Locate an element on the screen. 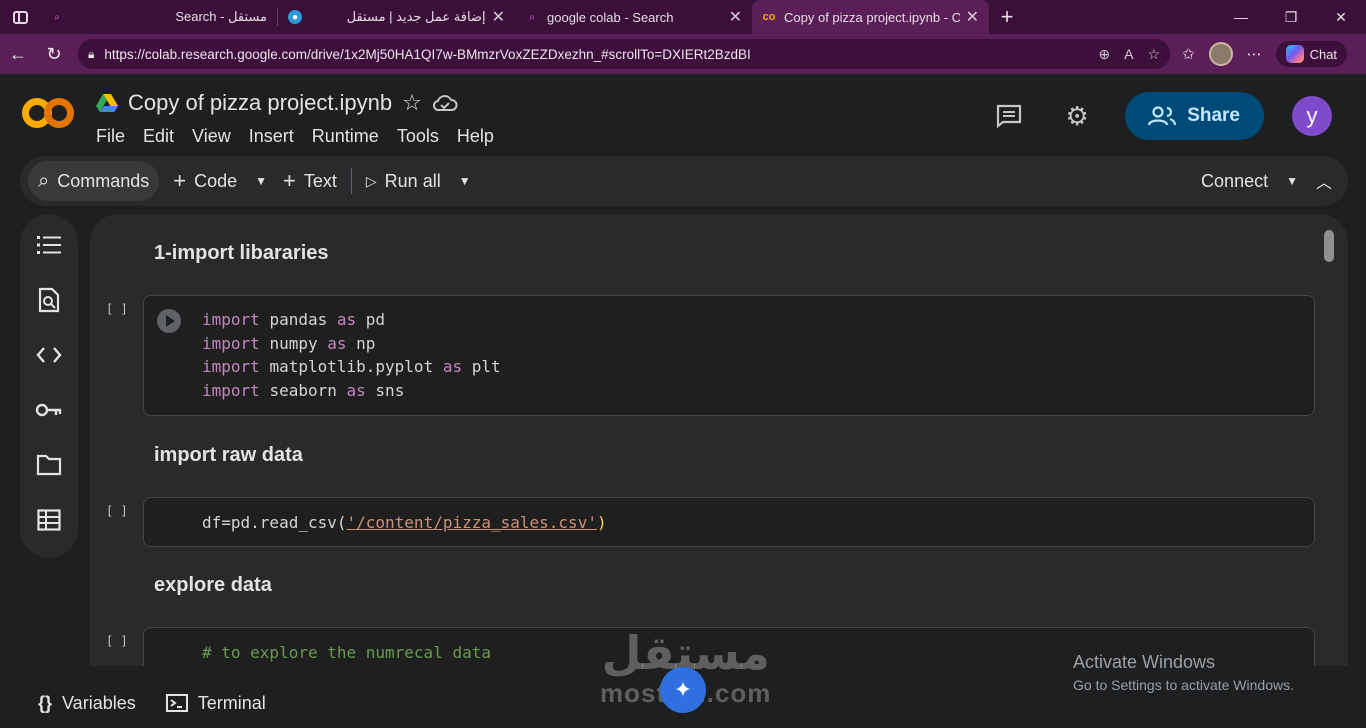  data-table-icon is located at coordinates (49, 519).